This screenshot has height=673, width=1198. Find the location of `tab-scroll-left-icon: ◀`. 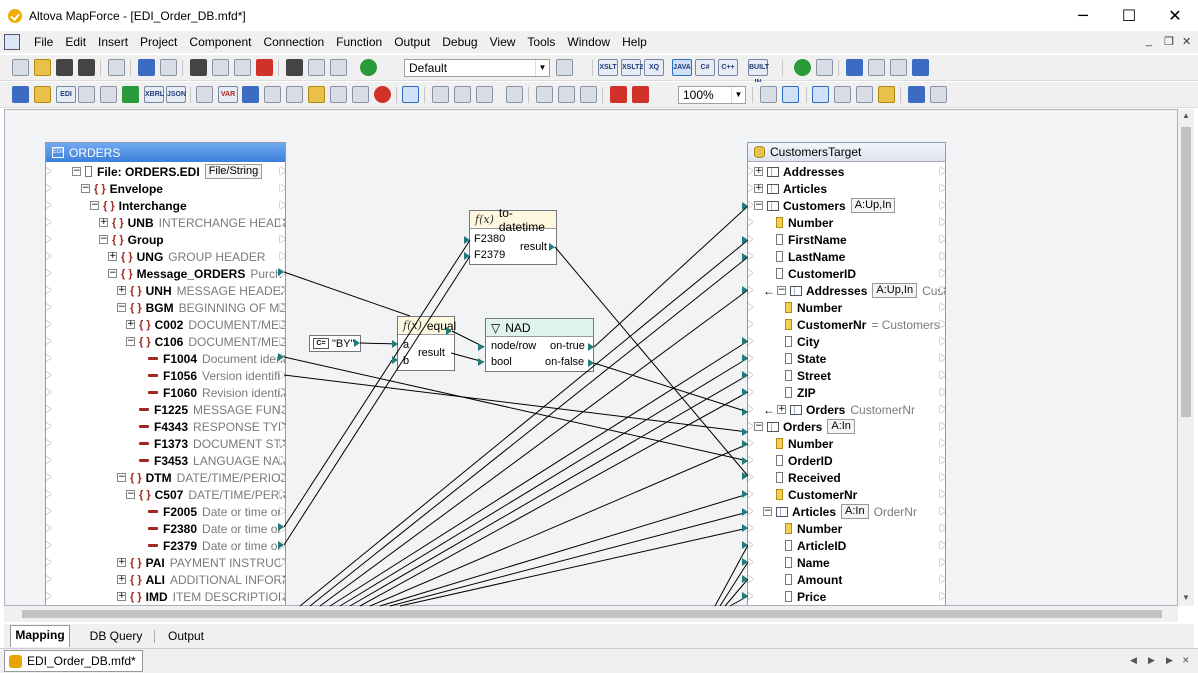

tab-scroll-left-icon: ◀ is located at coordinates (1133, 660).